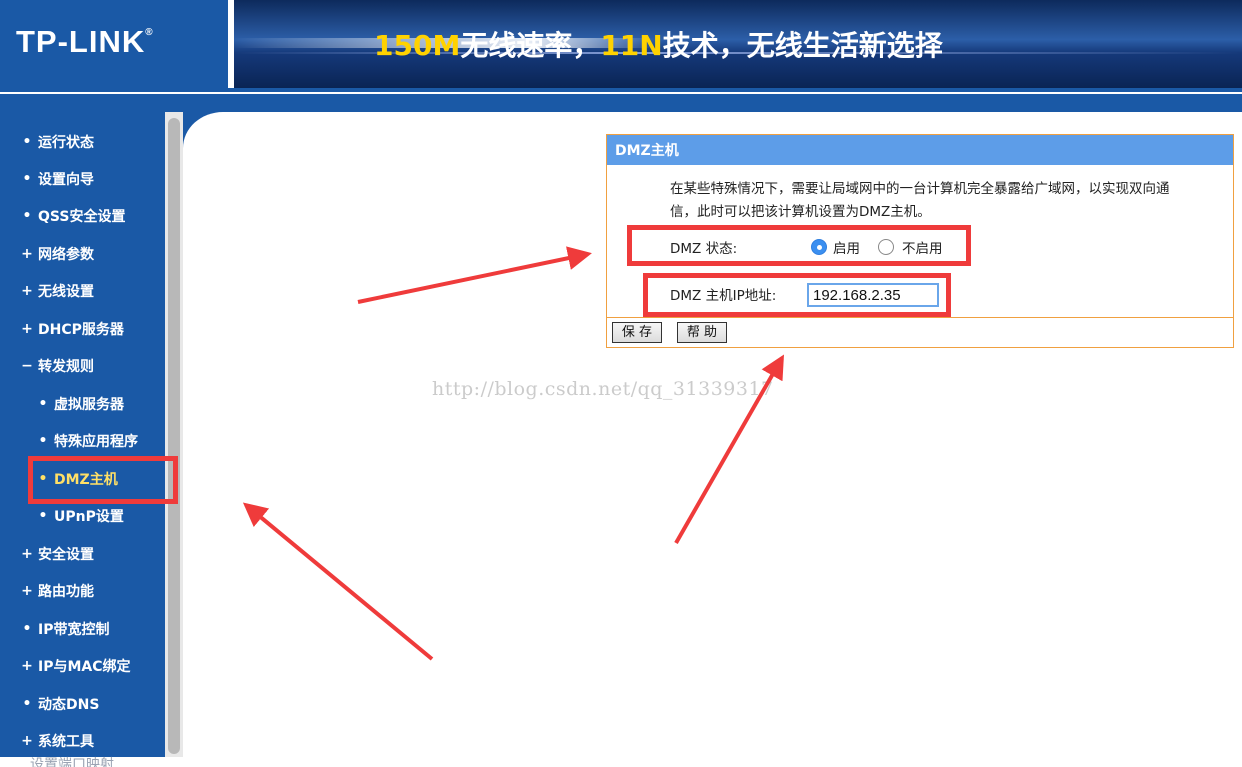 The height and width of the screenshot is (767, 1242). Describe the element at coordinates (658, 45) in the screenshot. I see `banner-slogan: 150M无线速率，11N技术，无线生活新选择` at that location.